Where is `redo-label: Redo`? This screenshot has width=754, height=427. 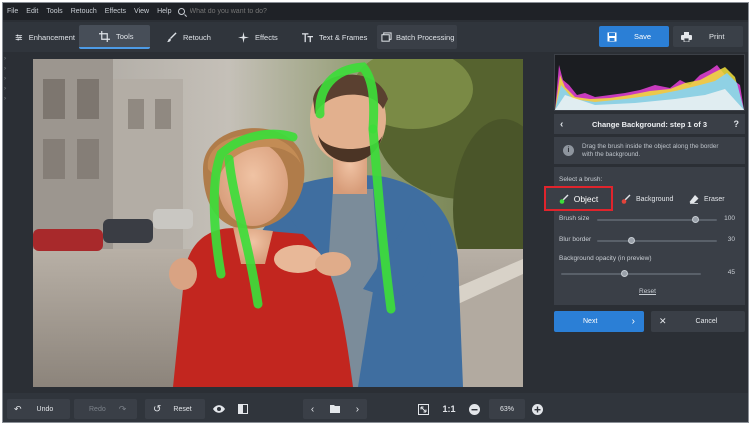
redo-label: Redo is located at coordinates (97, 409).